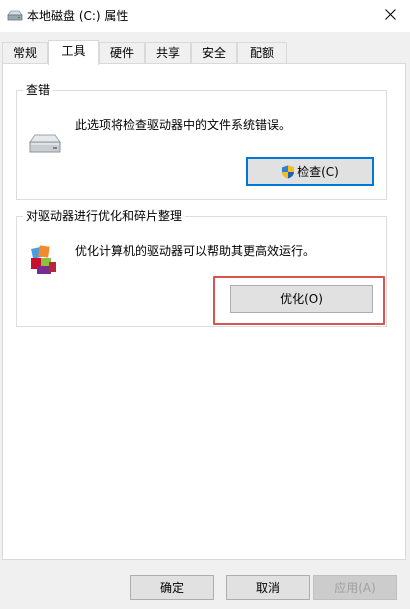 The image size is (410, 609). I want to click on optimize-button: 优化(O), so click(301, 299).